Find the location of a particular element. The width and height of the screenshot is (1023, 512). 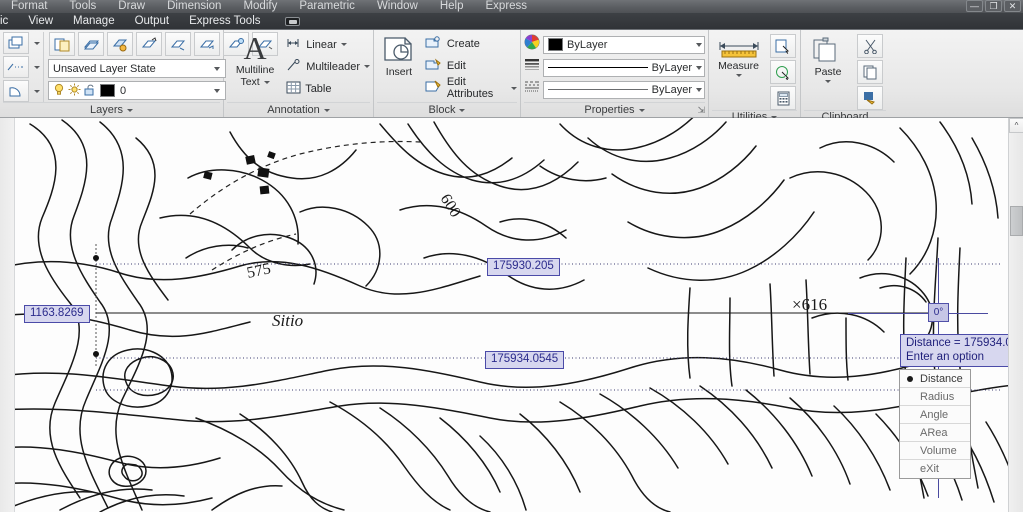

property-linetype-row: ByLayer is located at coordinates (614, 89).